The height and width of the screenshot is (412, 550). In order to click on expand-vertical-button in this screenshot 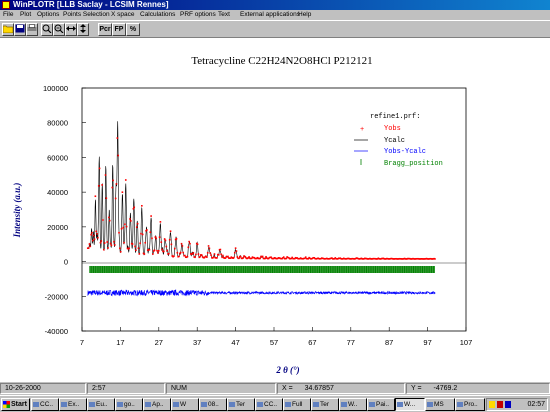, I will do `click(83, 29)`.